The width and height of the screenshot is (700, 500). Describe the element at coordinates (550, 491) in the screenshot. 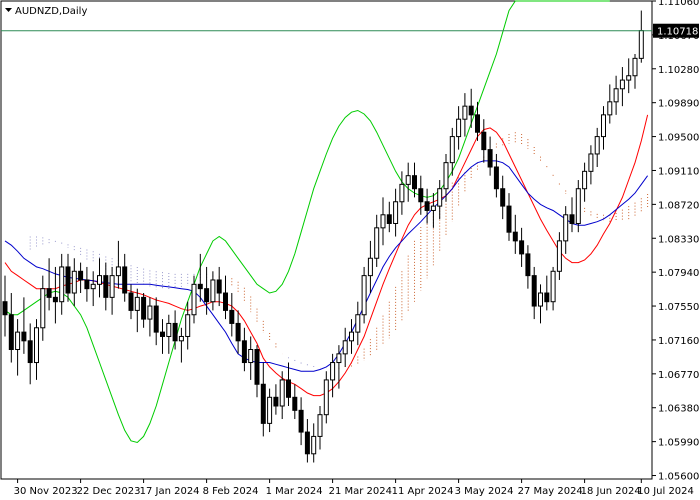

I see `x-tick-label: 27 May 2024` at that location.